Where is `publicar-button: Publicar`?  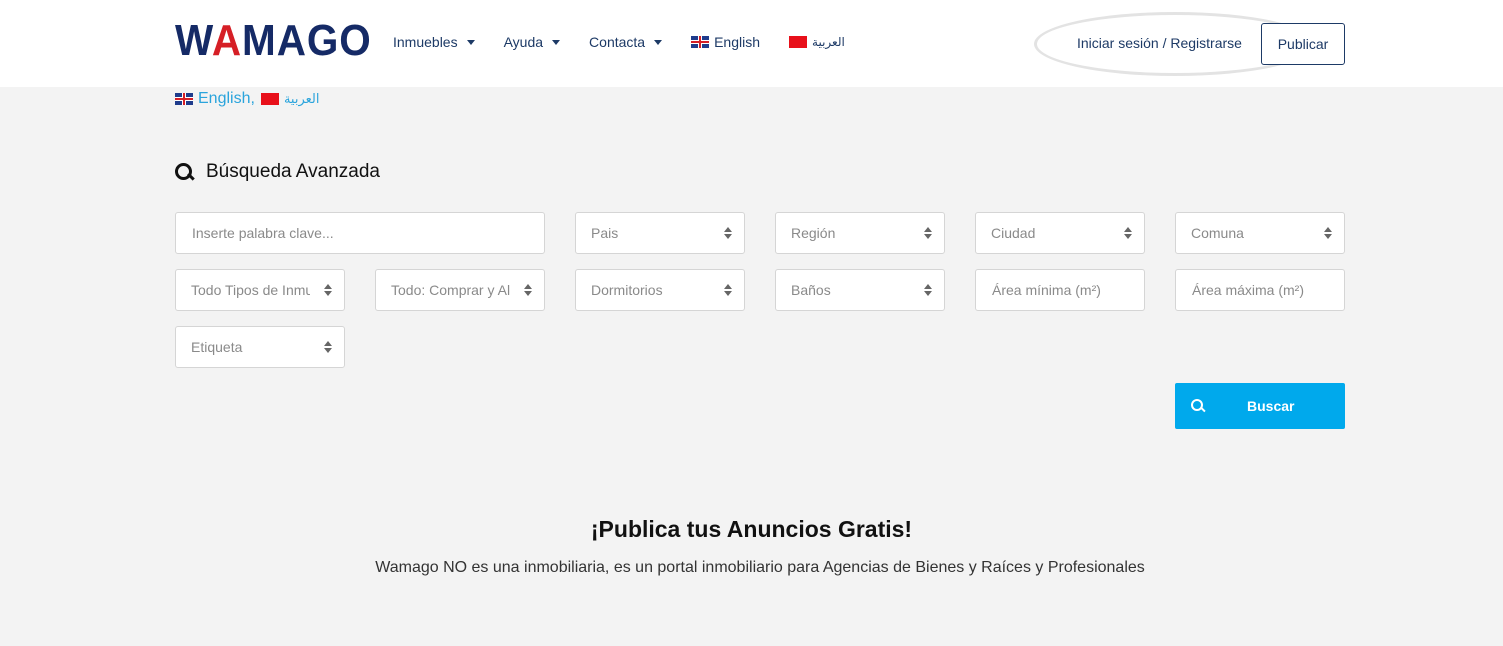
publicar-button: Publicar is located at coordinates (1303, 44).